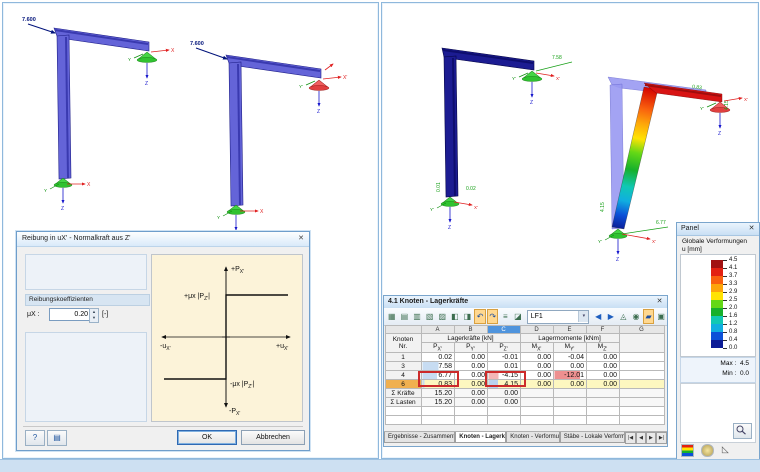 Image resolution: width=760 pixels, height=472 pixels. What do you see at coordinates (558, 316) in the screenshot?
I see `loadcase-dropdown: LF1 ▾` at bounding box center [558, 316].